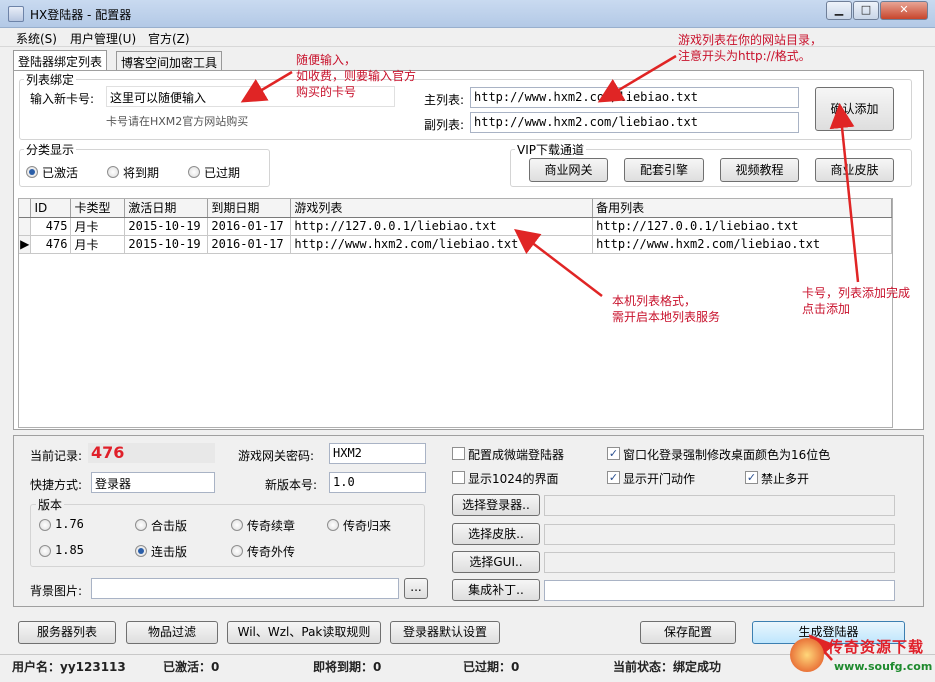 Image resolution: width=935 pixels, height=682 pixels. Describe the element at coordinates (326, 60) in the screenshot. I see `note-card-line: 随便输入，` at that location.